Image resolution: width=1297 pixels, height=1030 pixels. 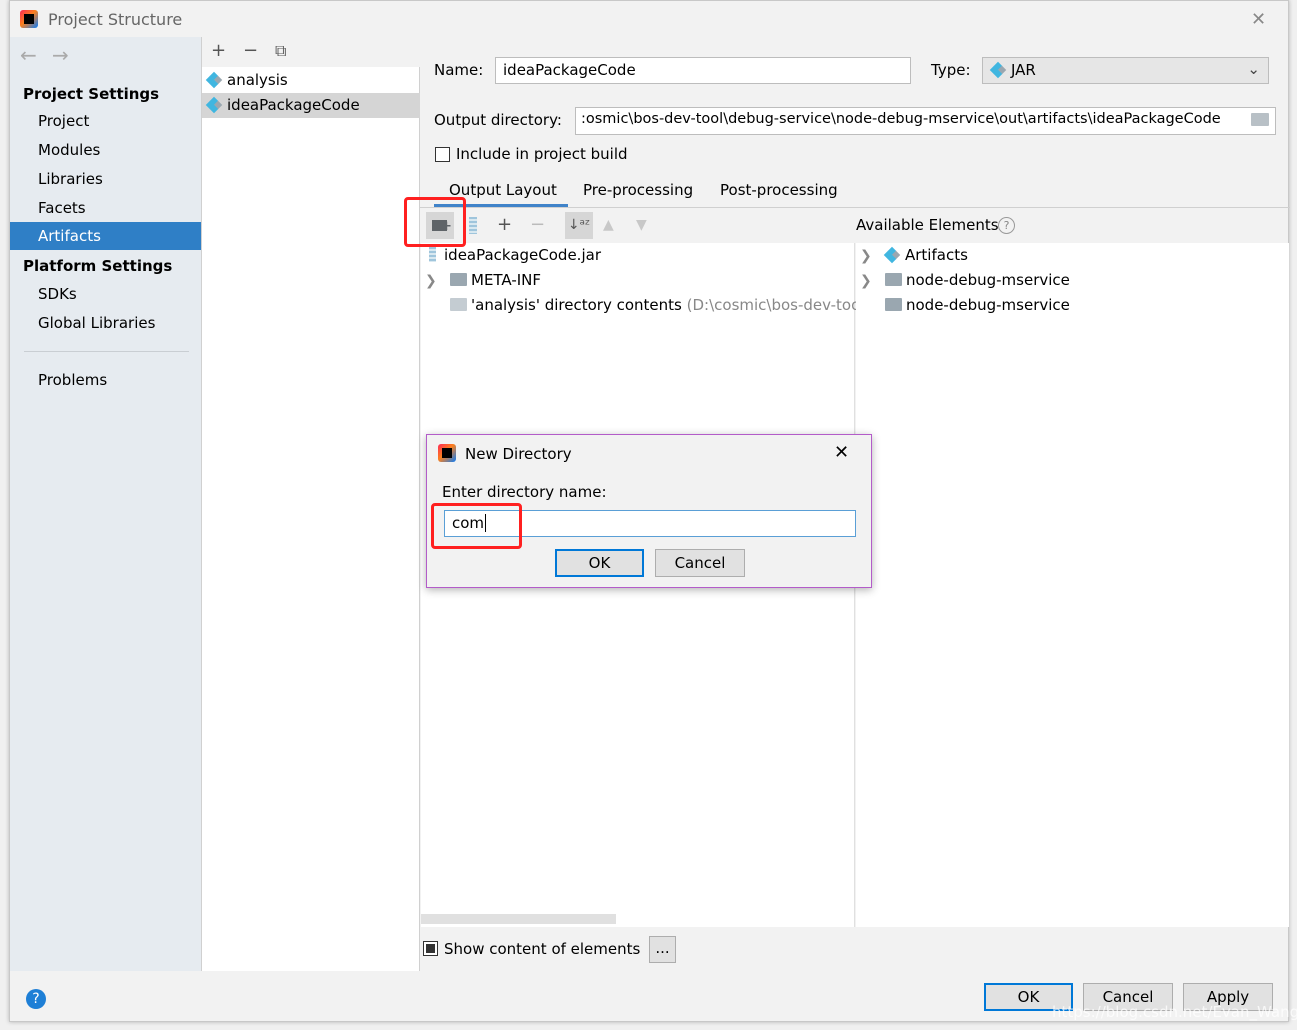 What do you see at coordinates (98, 266) in the screenshot?
I see `platform-settings-heading: Platform Settings` at bounding box center [98, 266].